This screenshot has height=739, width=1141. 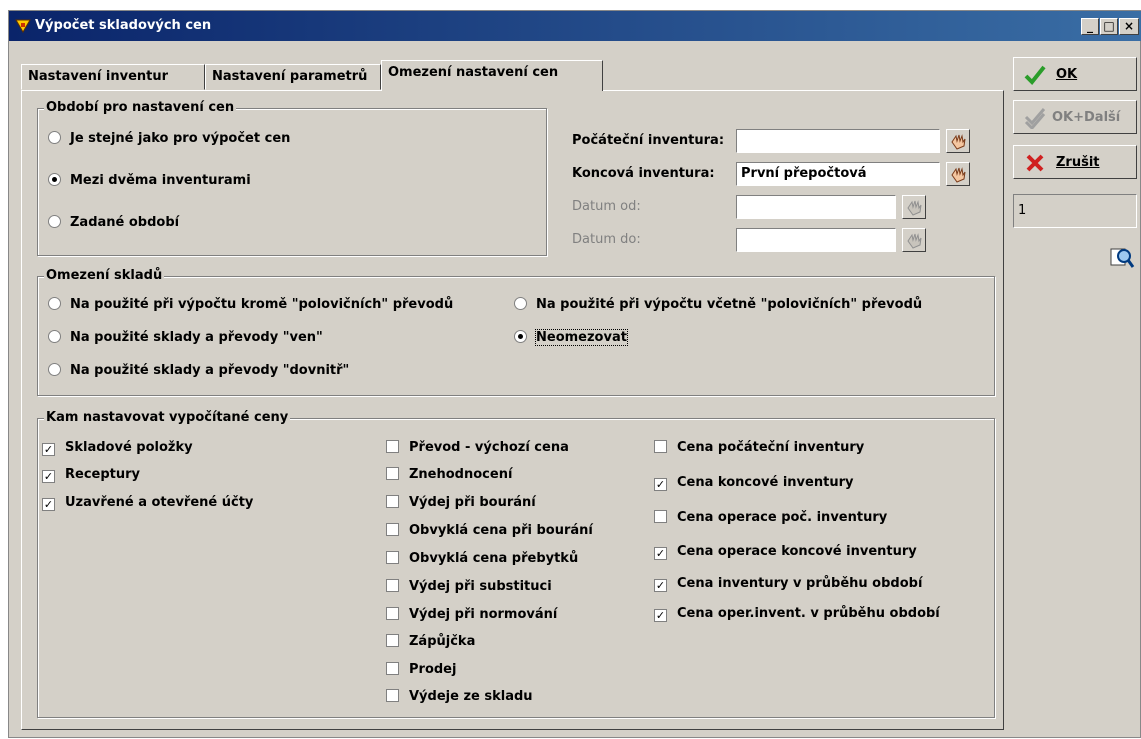 I want to click on check-start-inventory-op-price: Cena operace poč. inventury, so click(x=770, y=517).